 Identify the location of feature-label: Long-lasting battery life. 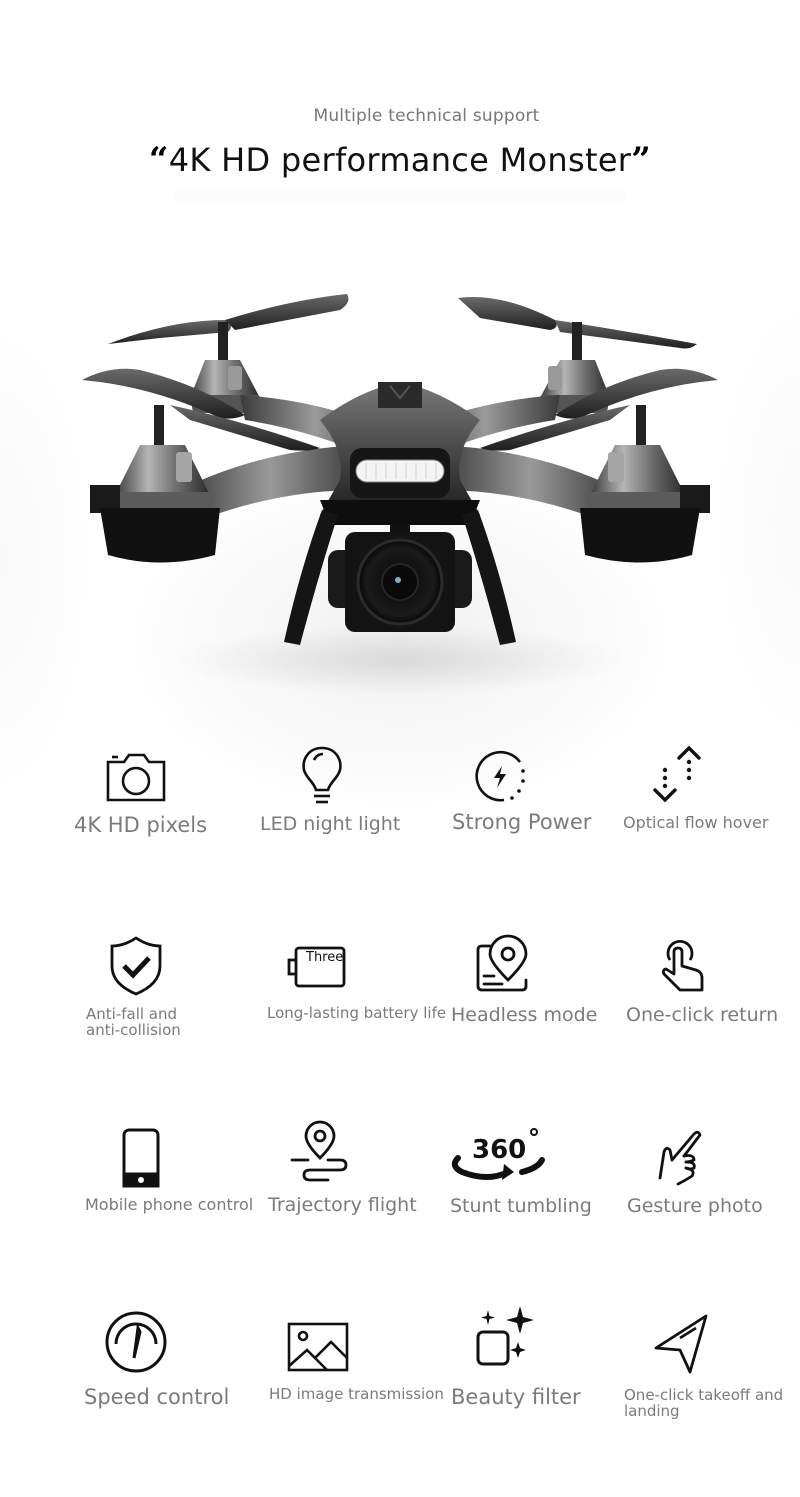
(357, 1013).